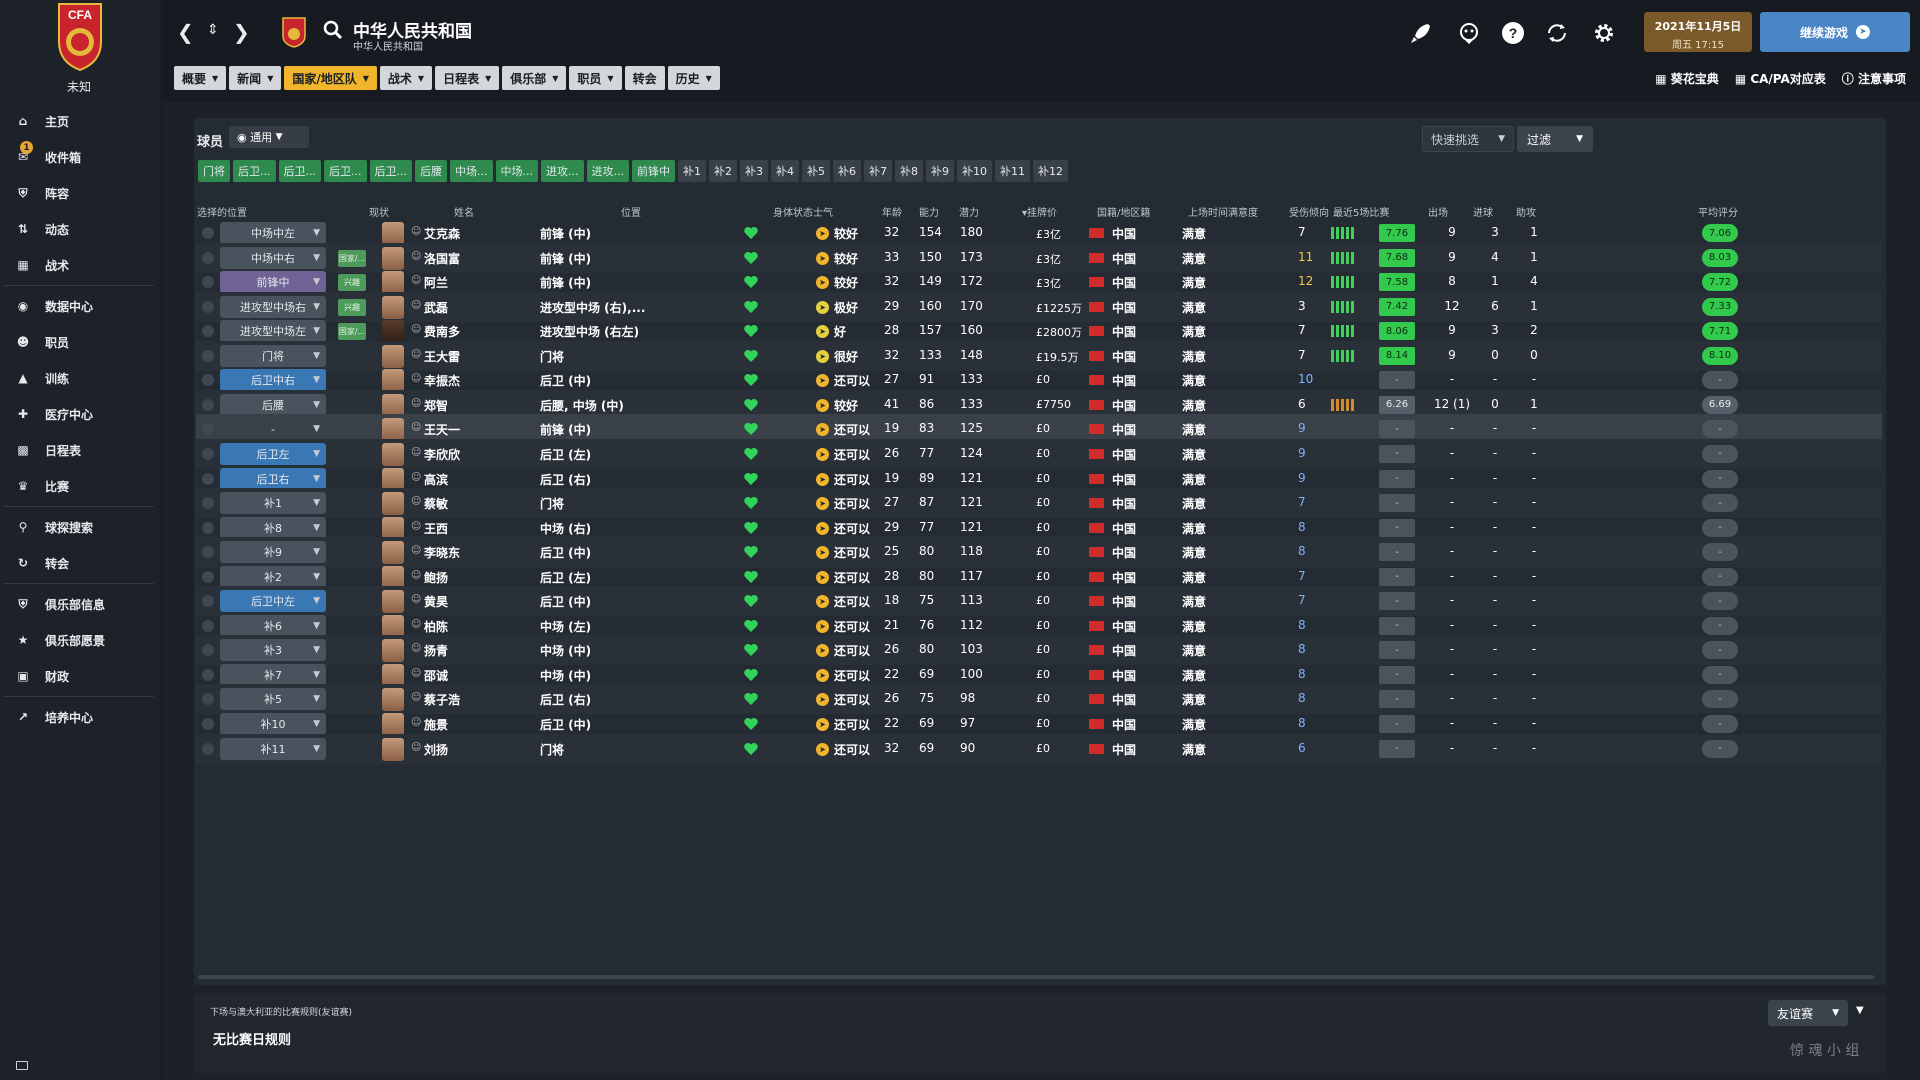  What do you see at coordinates (79, 527) in the screenshot?
I see `sidebar-item-11: ⚲ 球探搜索` at bounding box center [79, 527].